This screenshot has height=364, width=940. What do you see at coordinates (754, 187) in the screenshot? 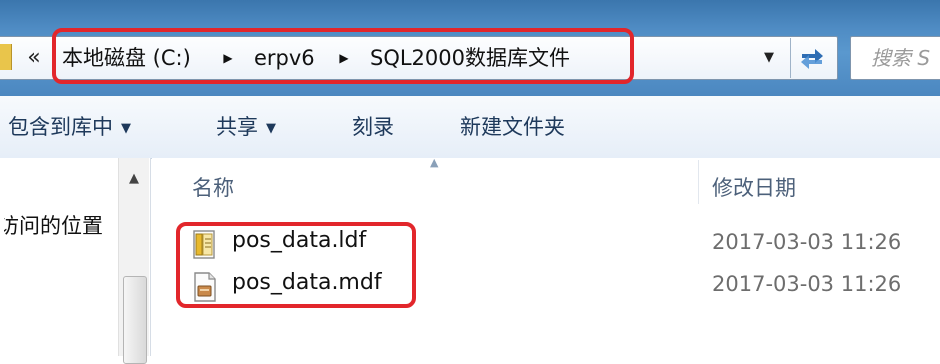
I see `column-header-date-modified: 修改日期` at bounding box center [754, 187].